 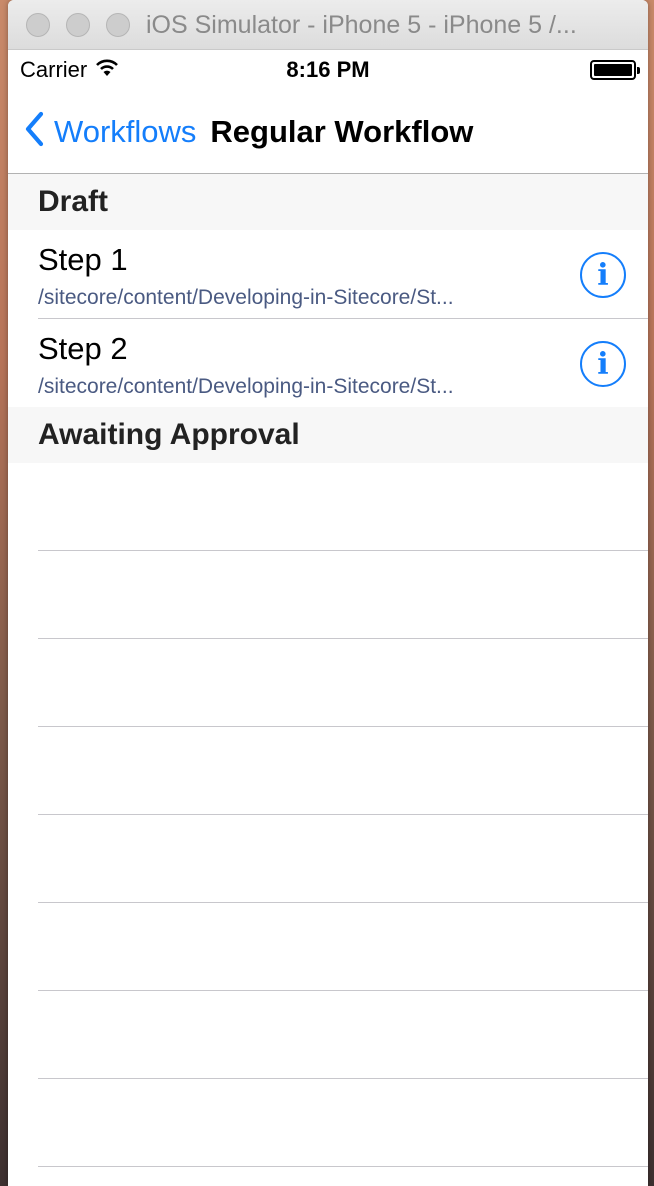 I want to click on minimize-window-button, so click(x=78, y=24).